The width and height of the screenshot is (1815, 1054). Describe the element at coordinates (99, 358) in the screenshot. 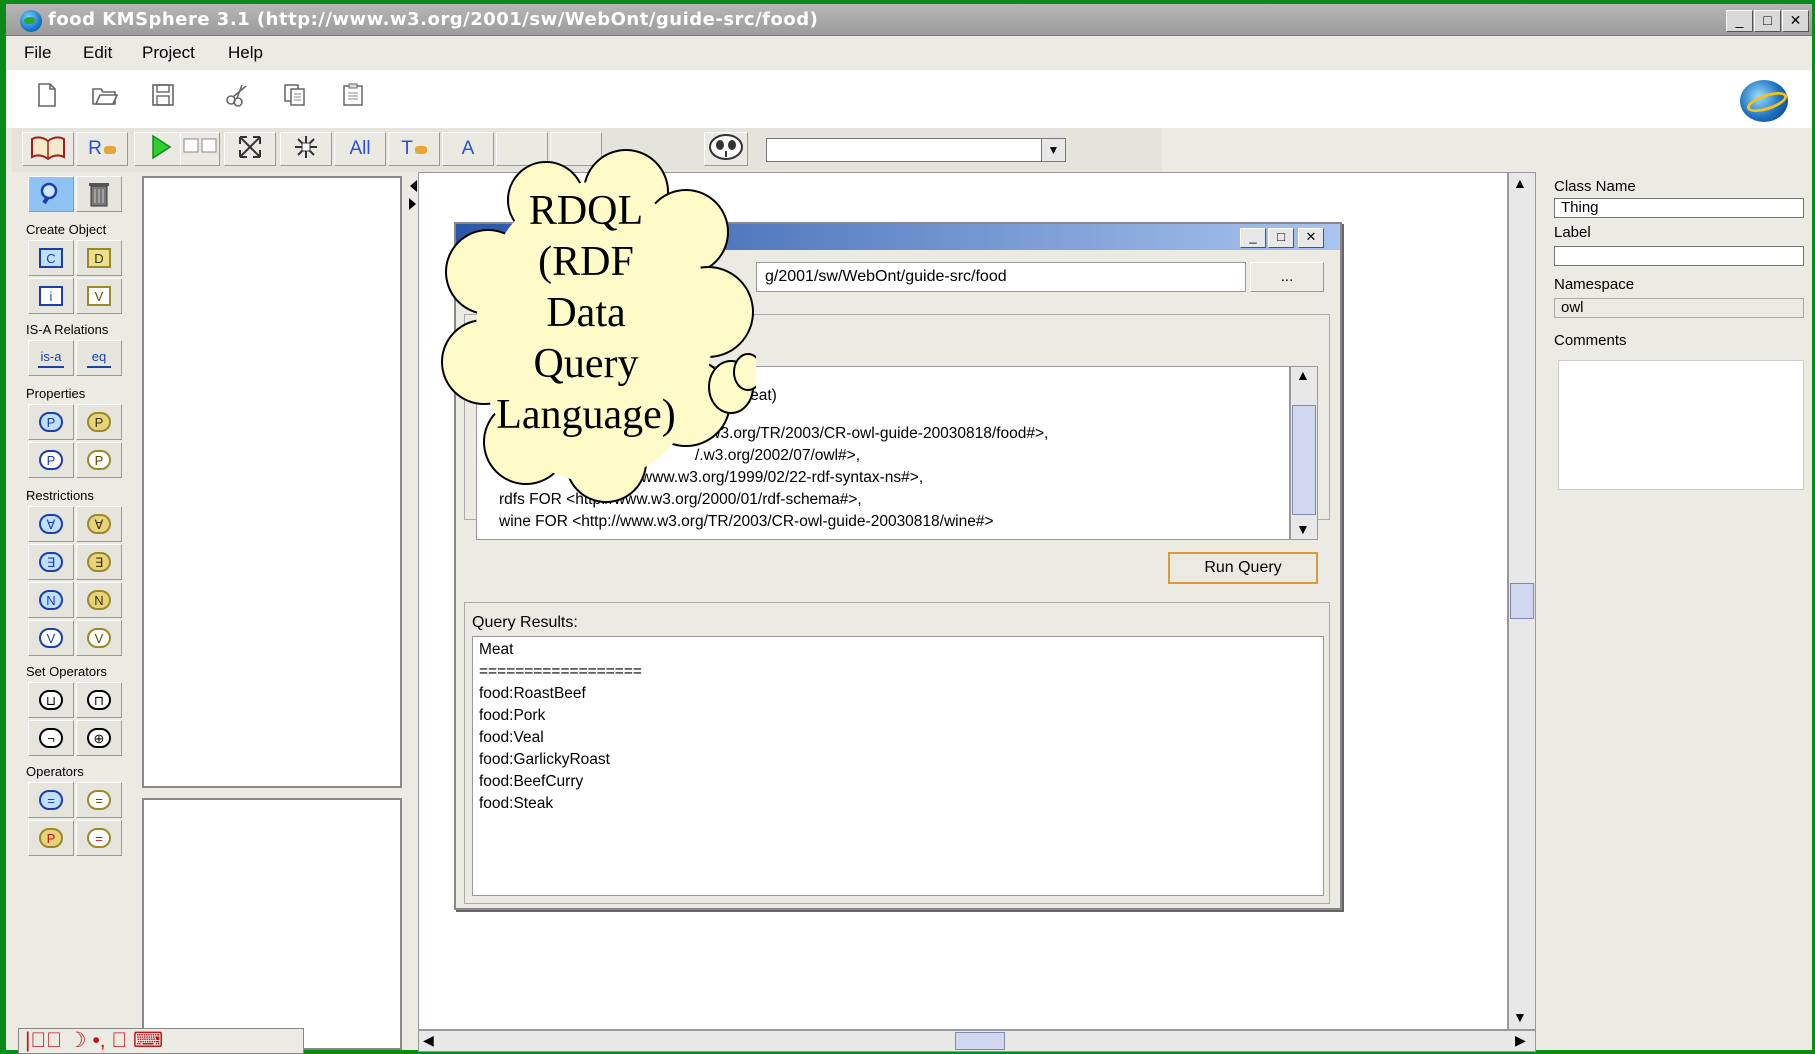

I see `equivalent-button: eq` at that location.